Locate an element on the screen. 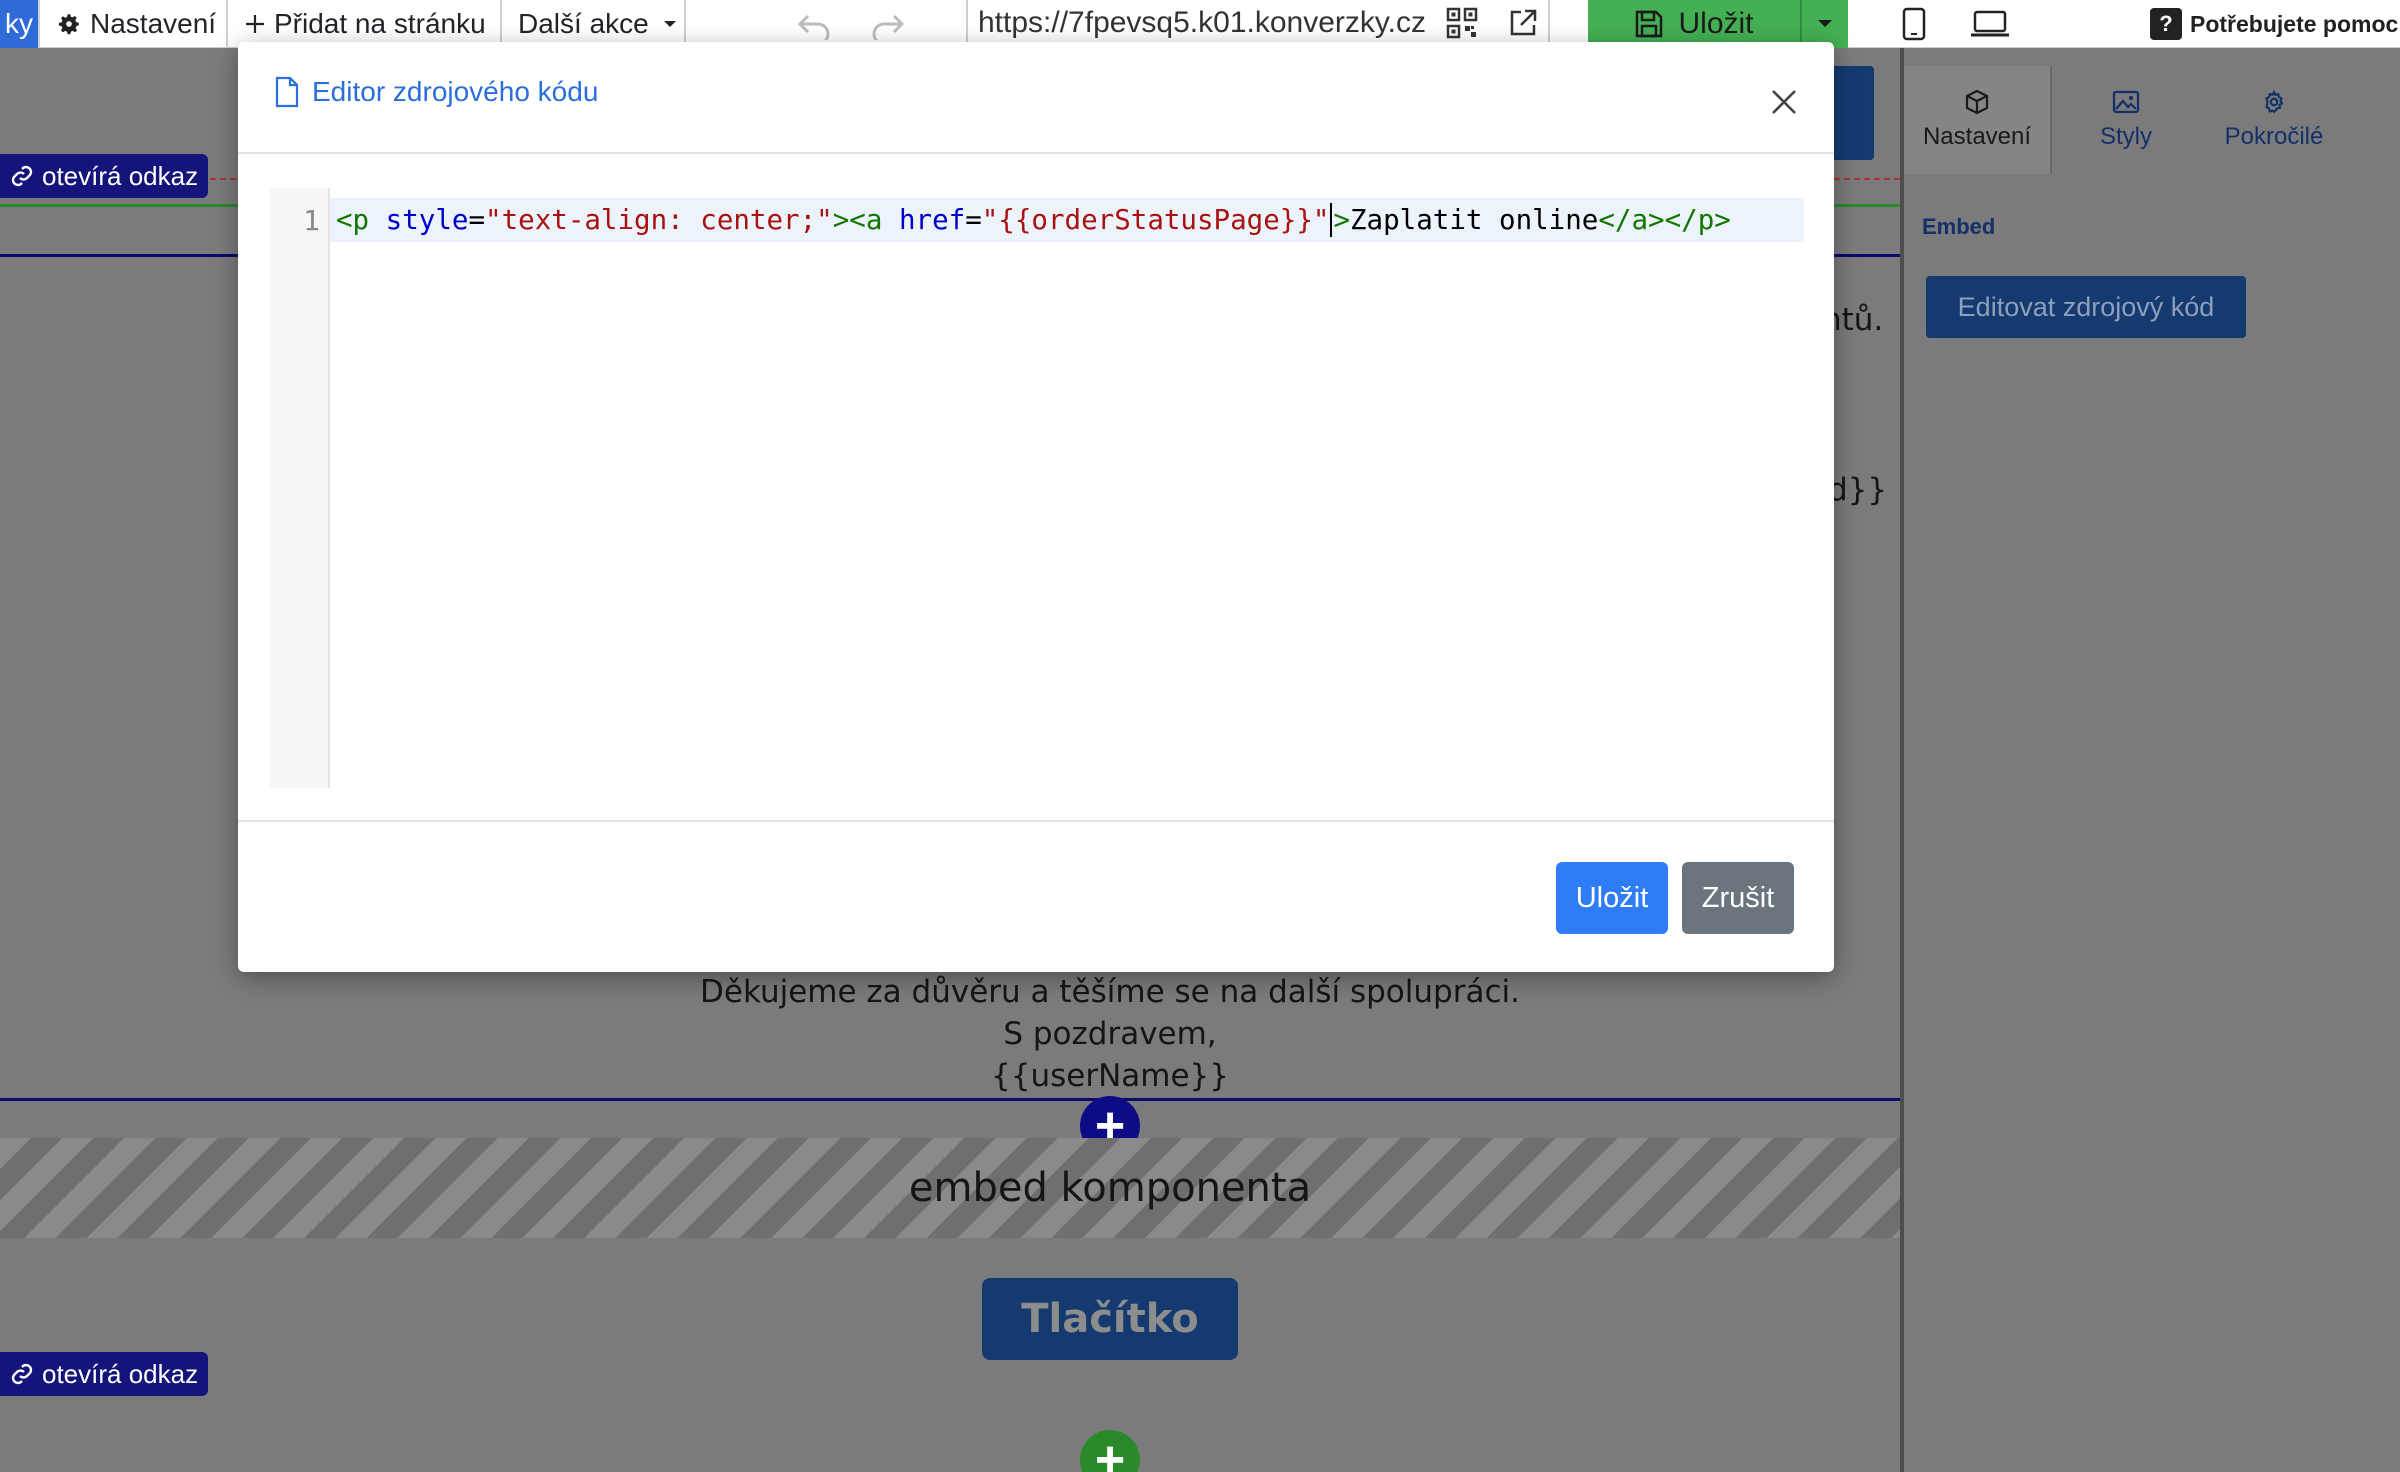  canvas-block is located at coordinates (1852, 113).